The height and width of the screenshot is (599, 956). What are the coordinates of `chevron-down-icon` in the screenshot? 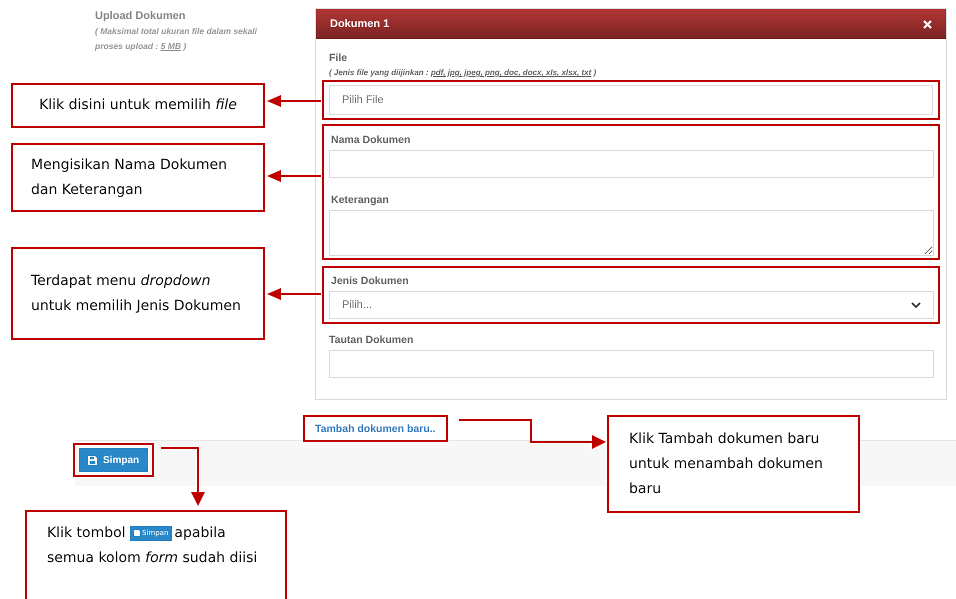 It's located at (916, 305).